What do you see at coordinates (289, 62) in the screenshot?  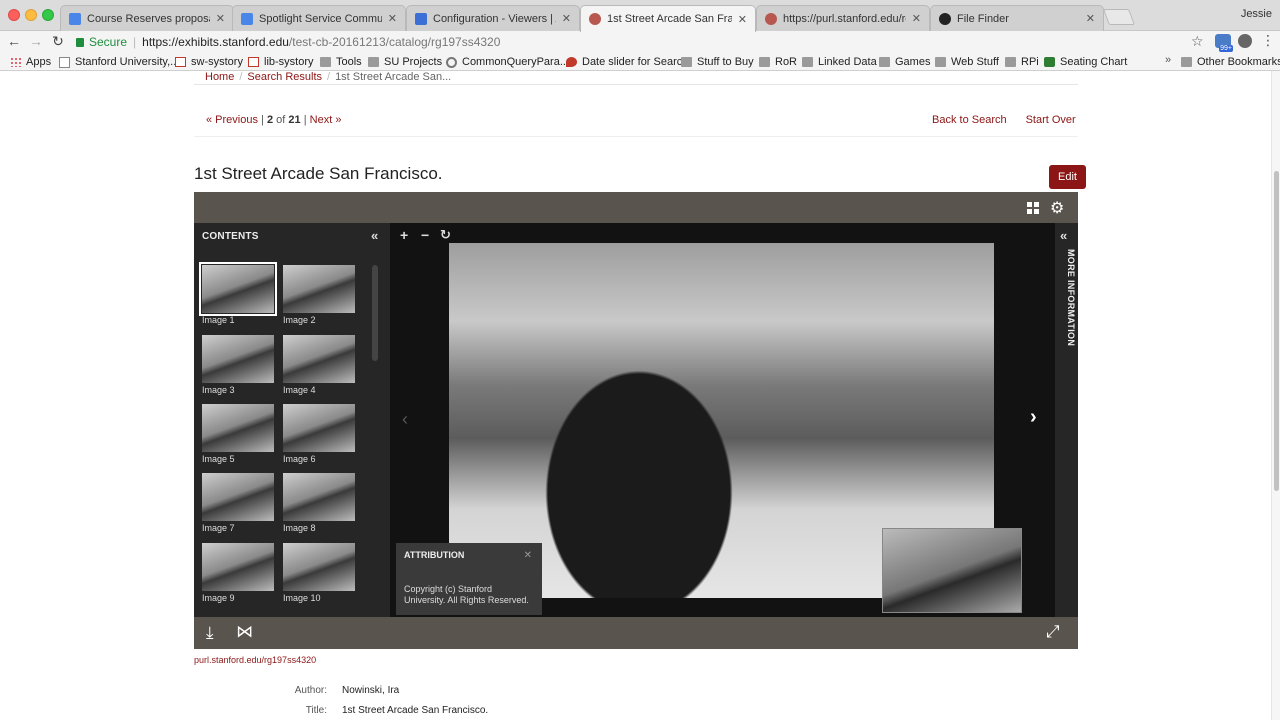 I see `bookmark-label: lib-systory` at bounding box center [289, 62].